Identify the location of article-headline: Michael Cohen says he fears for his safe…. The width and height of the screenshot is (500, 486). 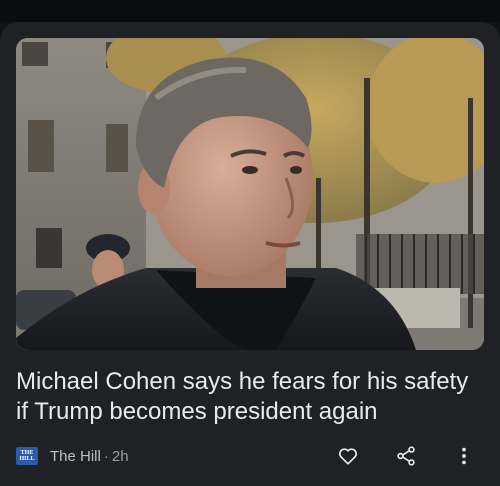
(250, 397).